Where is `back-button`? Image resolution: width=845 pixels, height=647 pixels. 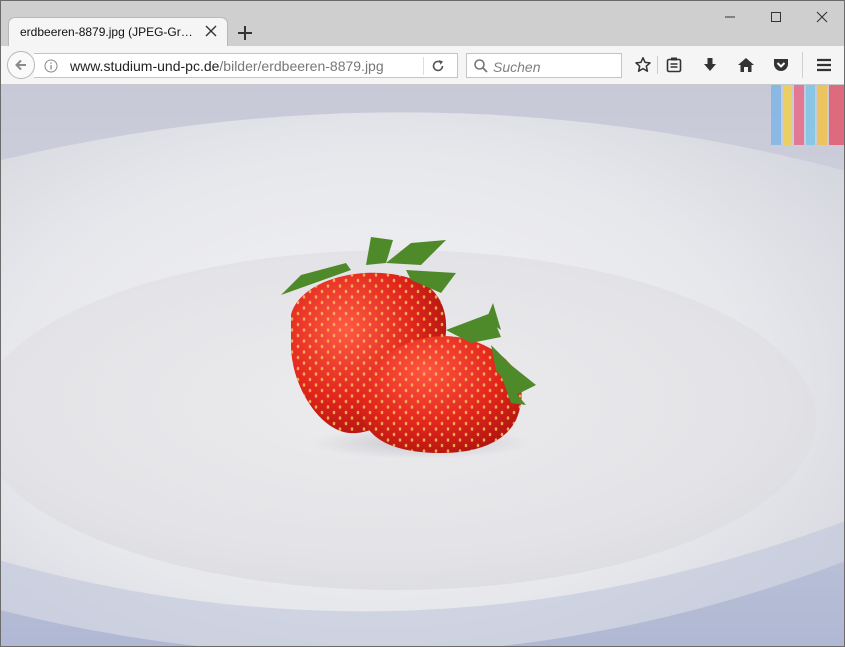
back-button is located at coordinates (21, 65).